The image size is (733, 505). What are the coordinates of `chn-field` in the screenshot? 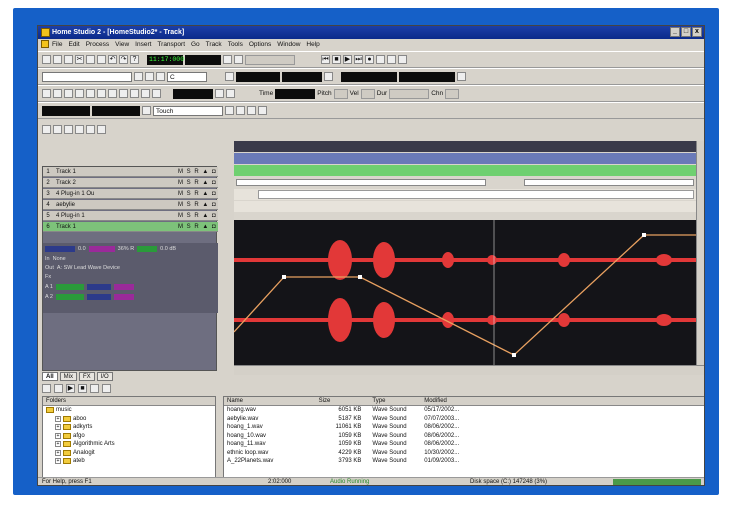 It's located at (452, 93).